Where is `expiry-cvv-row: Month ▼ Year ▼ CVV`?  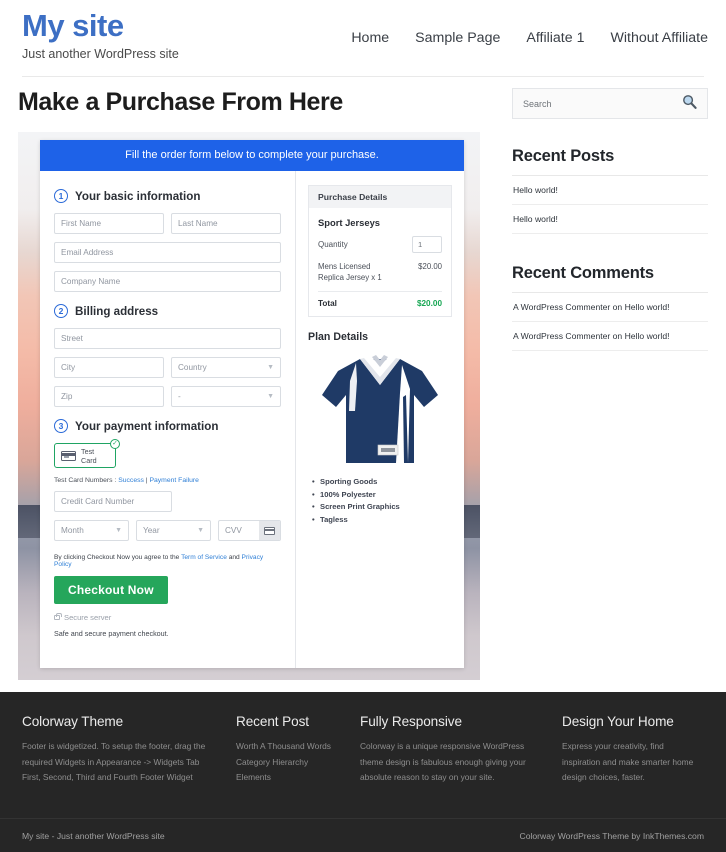
expiry-cvv-row: Month ▼ Year ▼ CVV is located at coordinates (167, 530).